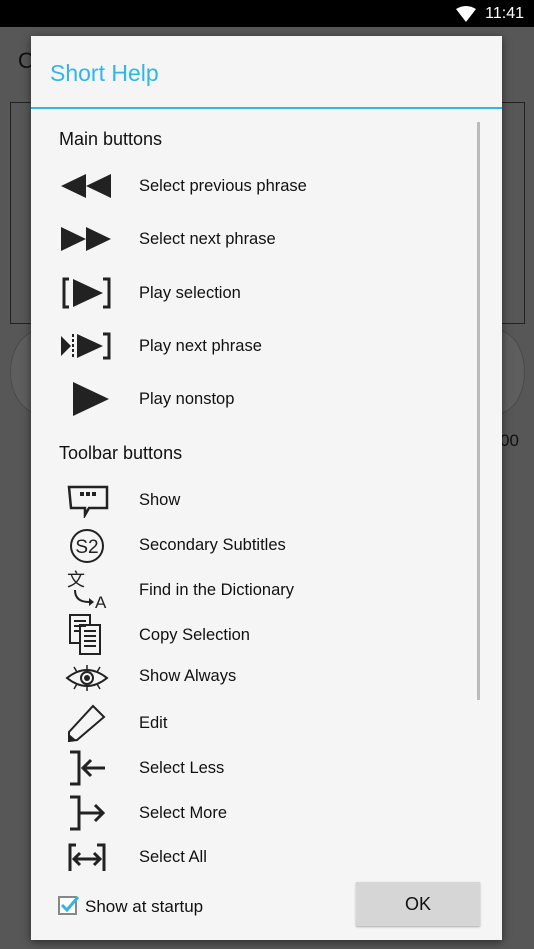 The height and width of the screenshot is (949, 534). I want to click on clock: 11:41, so click(504, 13).